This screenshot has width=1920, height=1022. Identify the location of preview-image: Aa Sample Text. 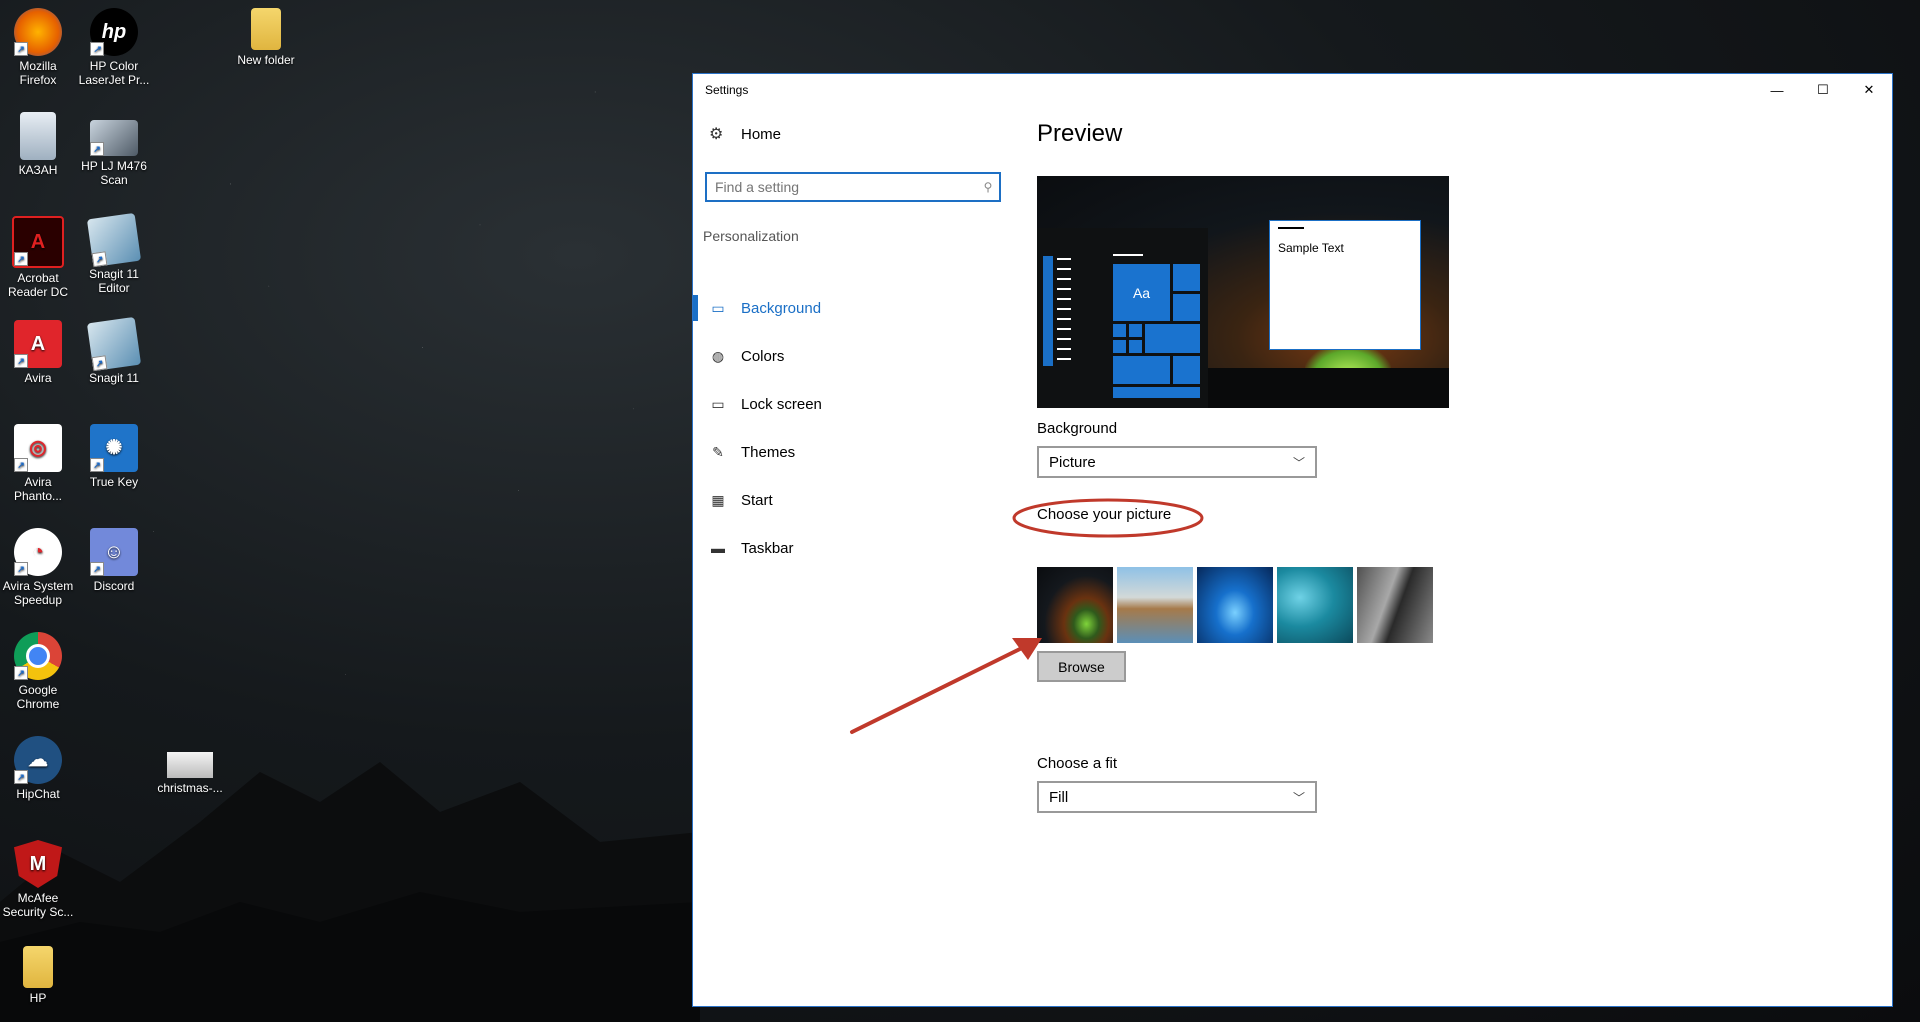
(1243, 292).